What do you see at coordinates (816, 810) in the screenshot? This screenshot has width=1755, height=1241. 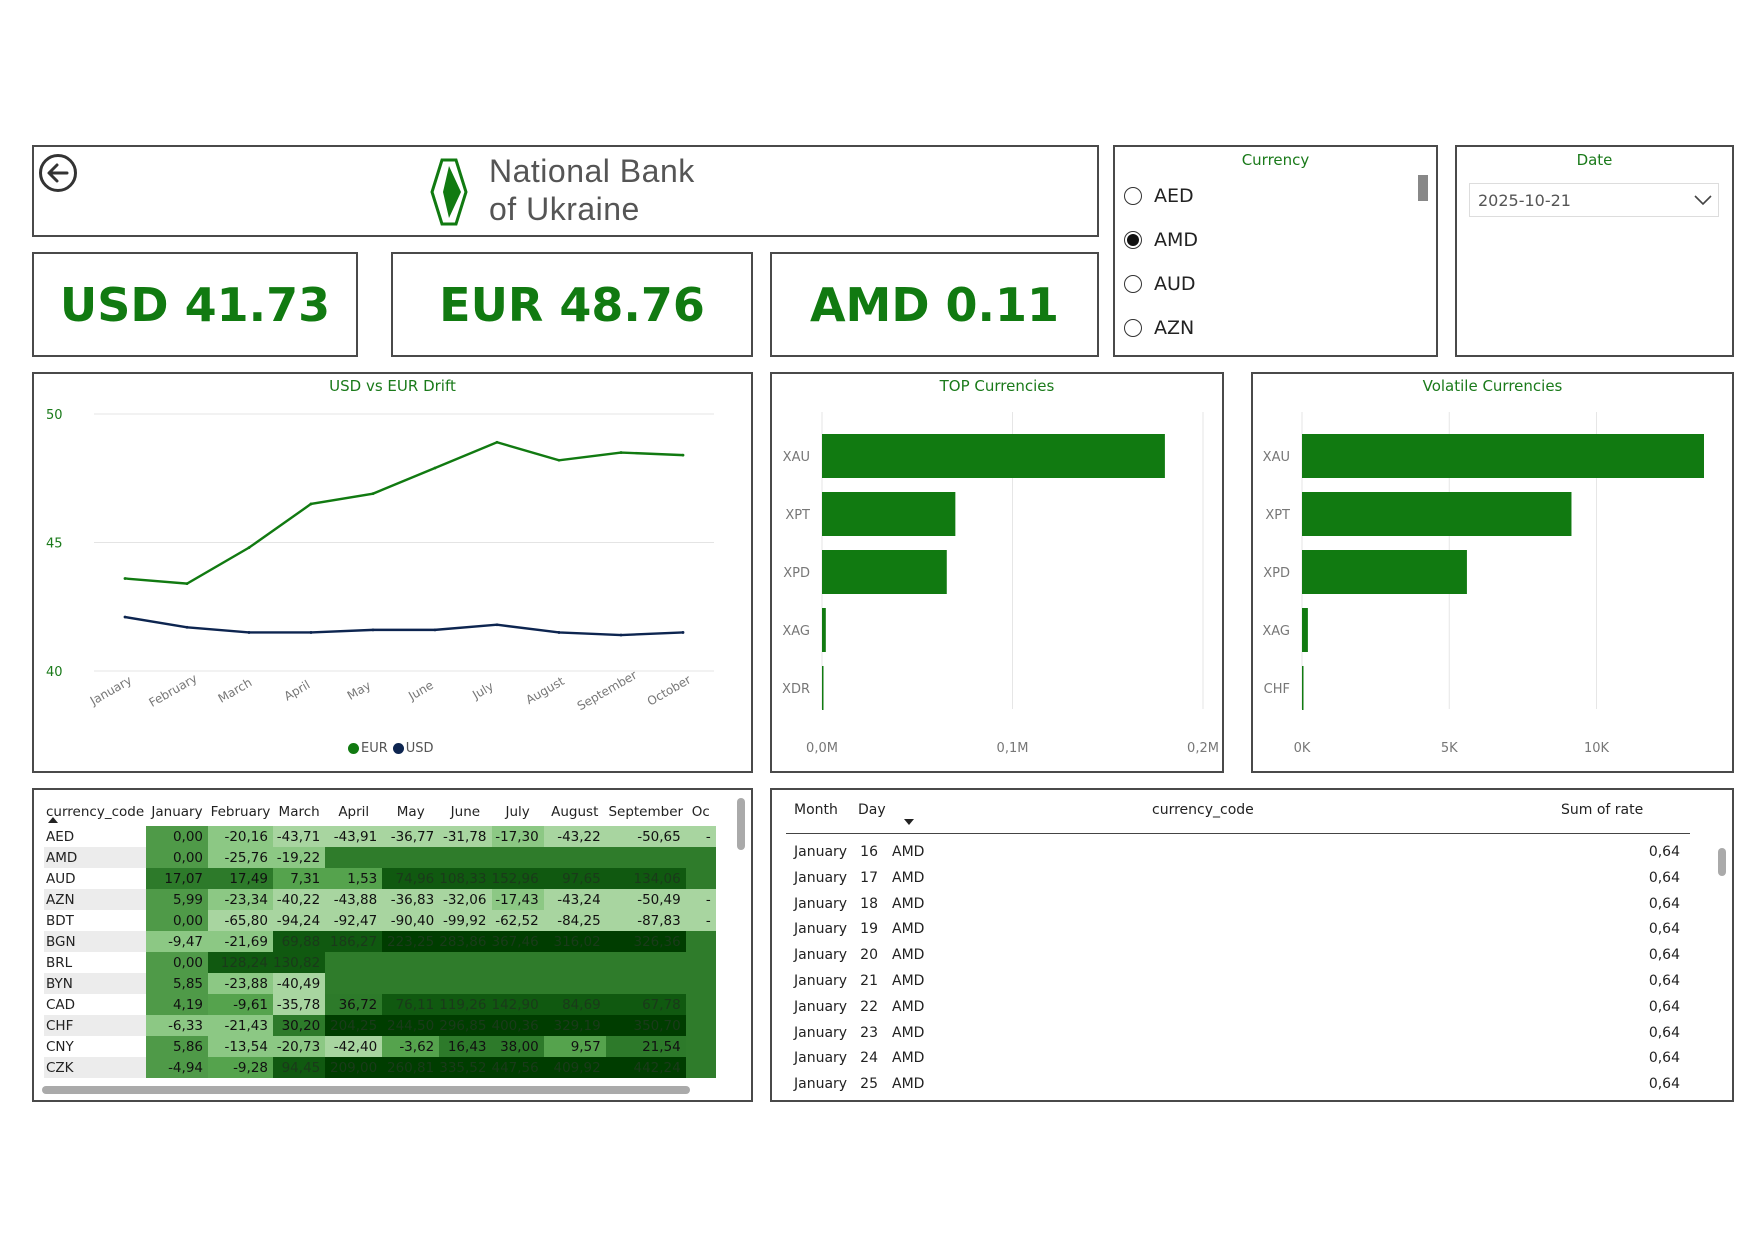 I see `header-month: Month` at bounding box center [816, 810].